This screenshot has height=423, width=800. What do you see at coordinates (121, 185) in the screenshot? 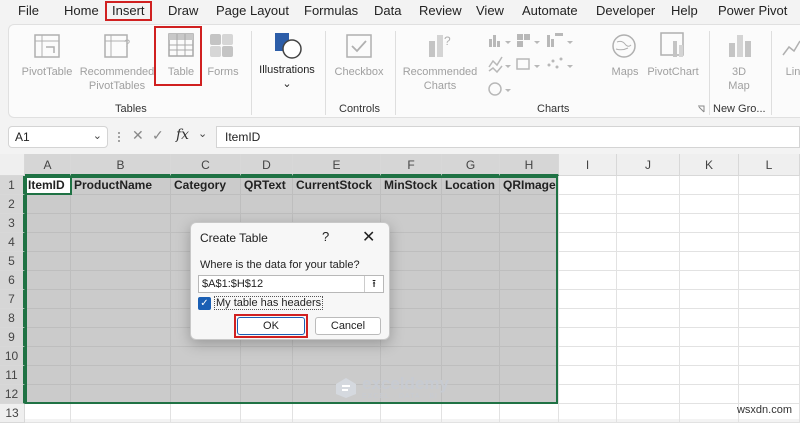
I see `header-cell: ProductName` at bounding box center [121, 185].